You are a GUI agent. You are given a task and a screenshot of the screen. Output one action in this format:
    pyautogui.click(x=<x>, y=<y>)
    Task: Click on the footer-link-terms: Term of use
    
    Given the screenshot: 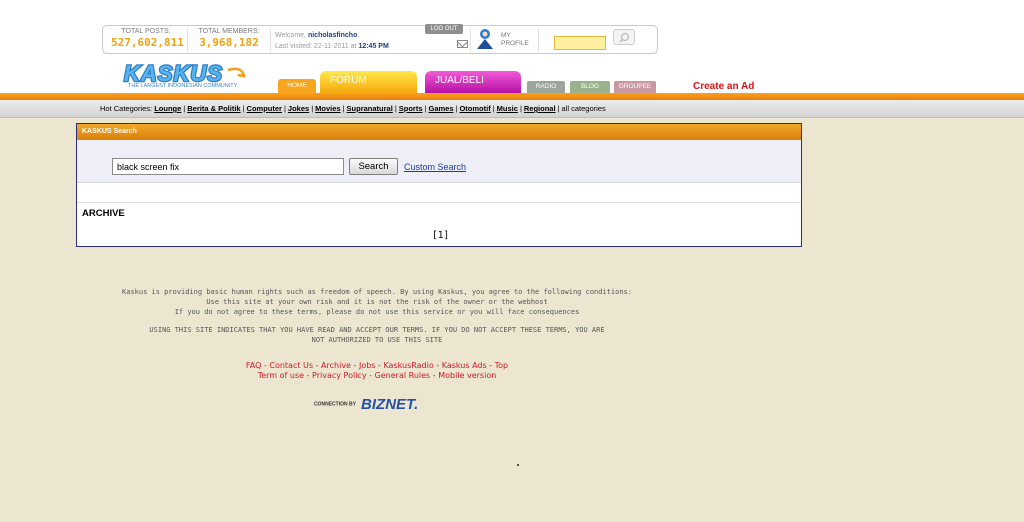 What is the action you would take?
    pyautogui.click(x=281, y=375)
    